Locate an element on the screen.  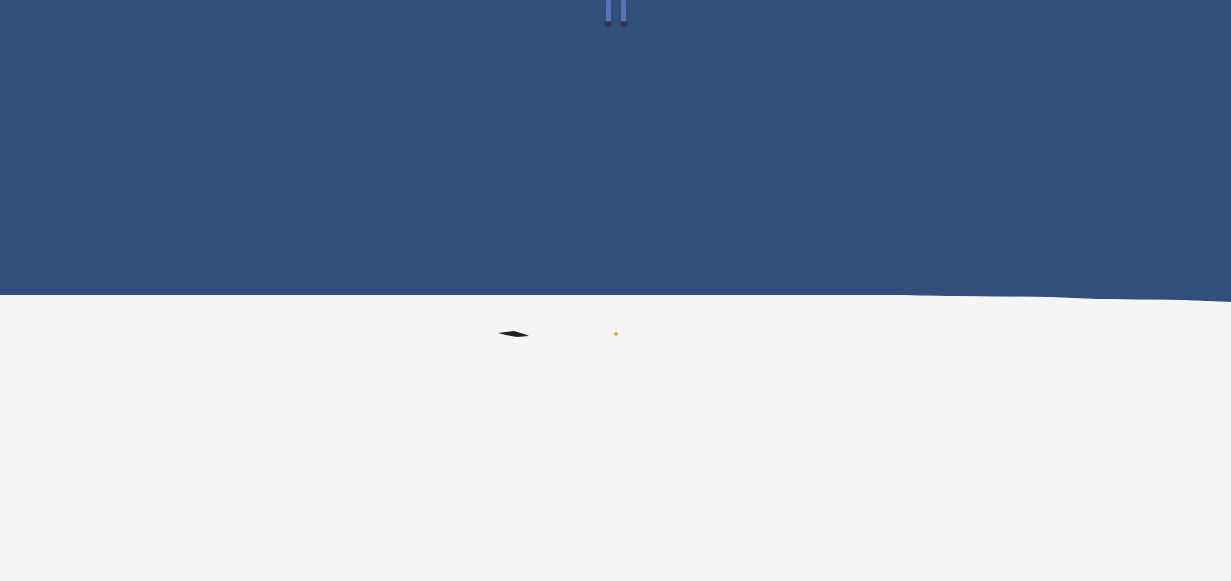
pickup-dot-icon is located at coordinates (616, 334).